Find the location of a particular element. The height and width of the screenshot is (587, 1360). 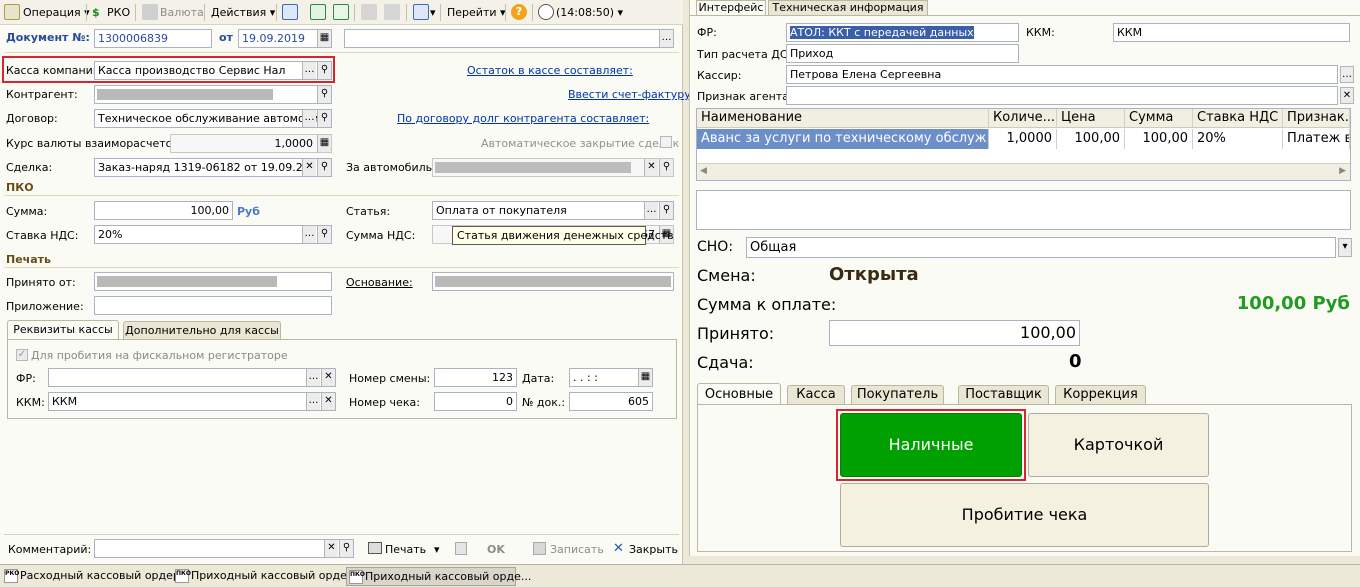

sno-field: Общая is located at coordinates (1041, 247).